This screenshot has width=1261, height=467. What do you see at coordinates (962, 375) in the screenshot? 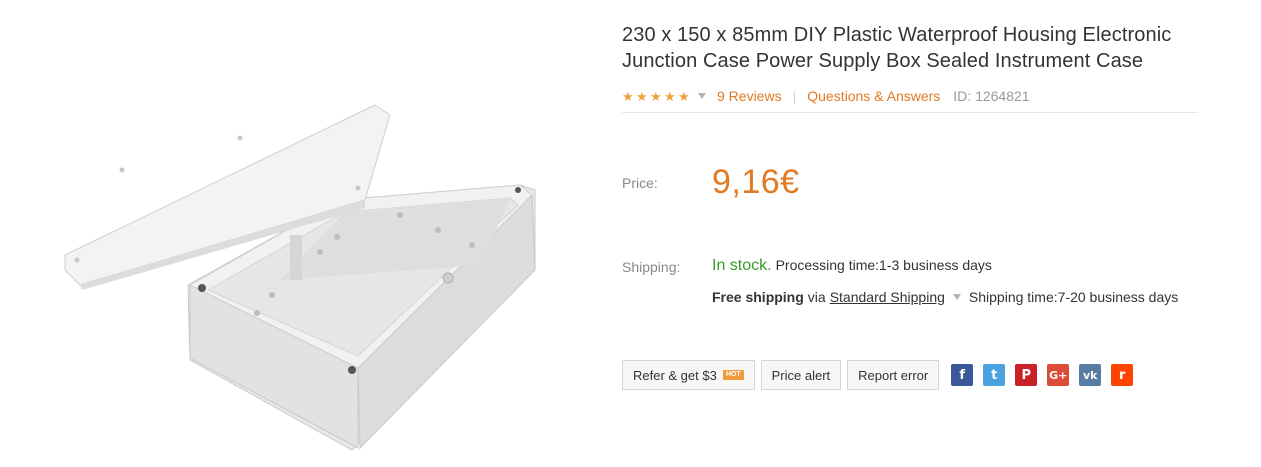
I see `facebook-icon: f` at bounding box center [962, 375].